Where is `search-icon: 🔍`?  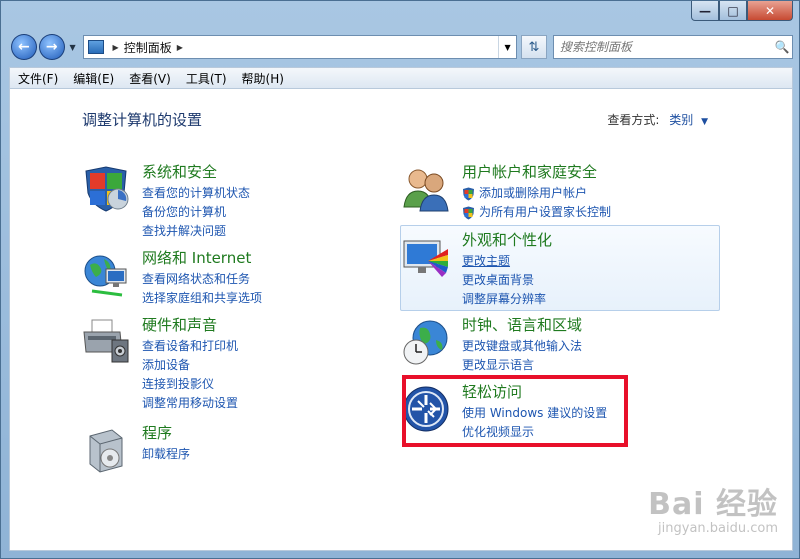
search-icon: 🔍 is located at coordinates (782, 47).